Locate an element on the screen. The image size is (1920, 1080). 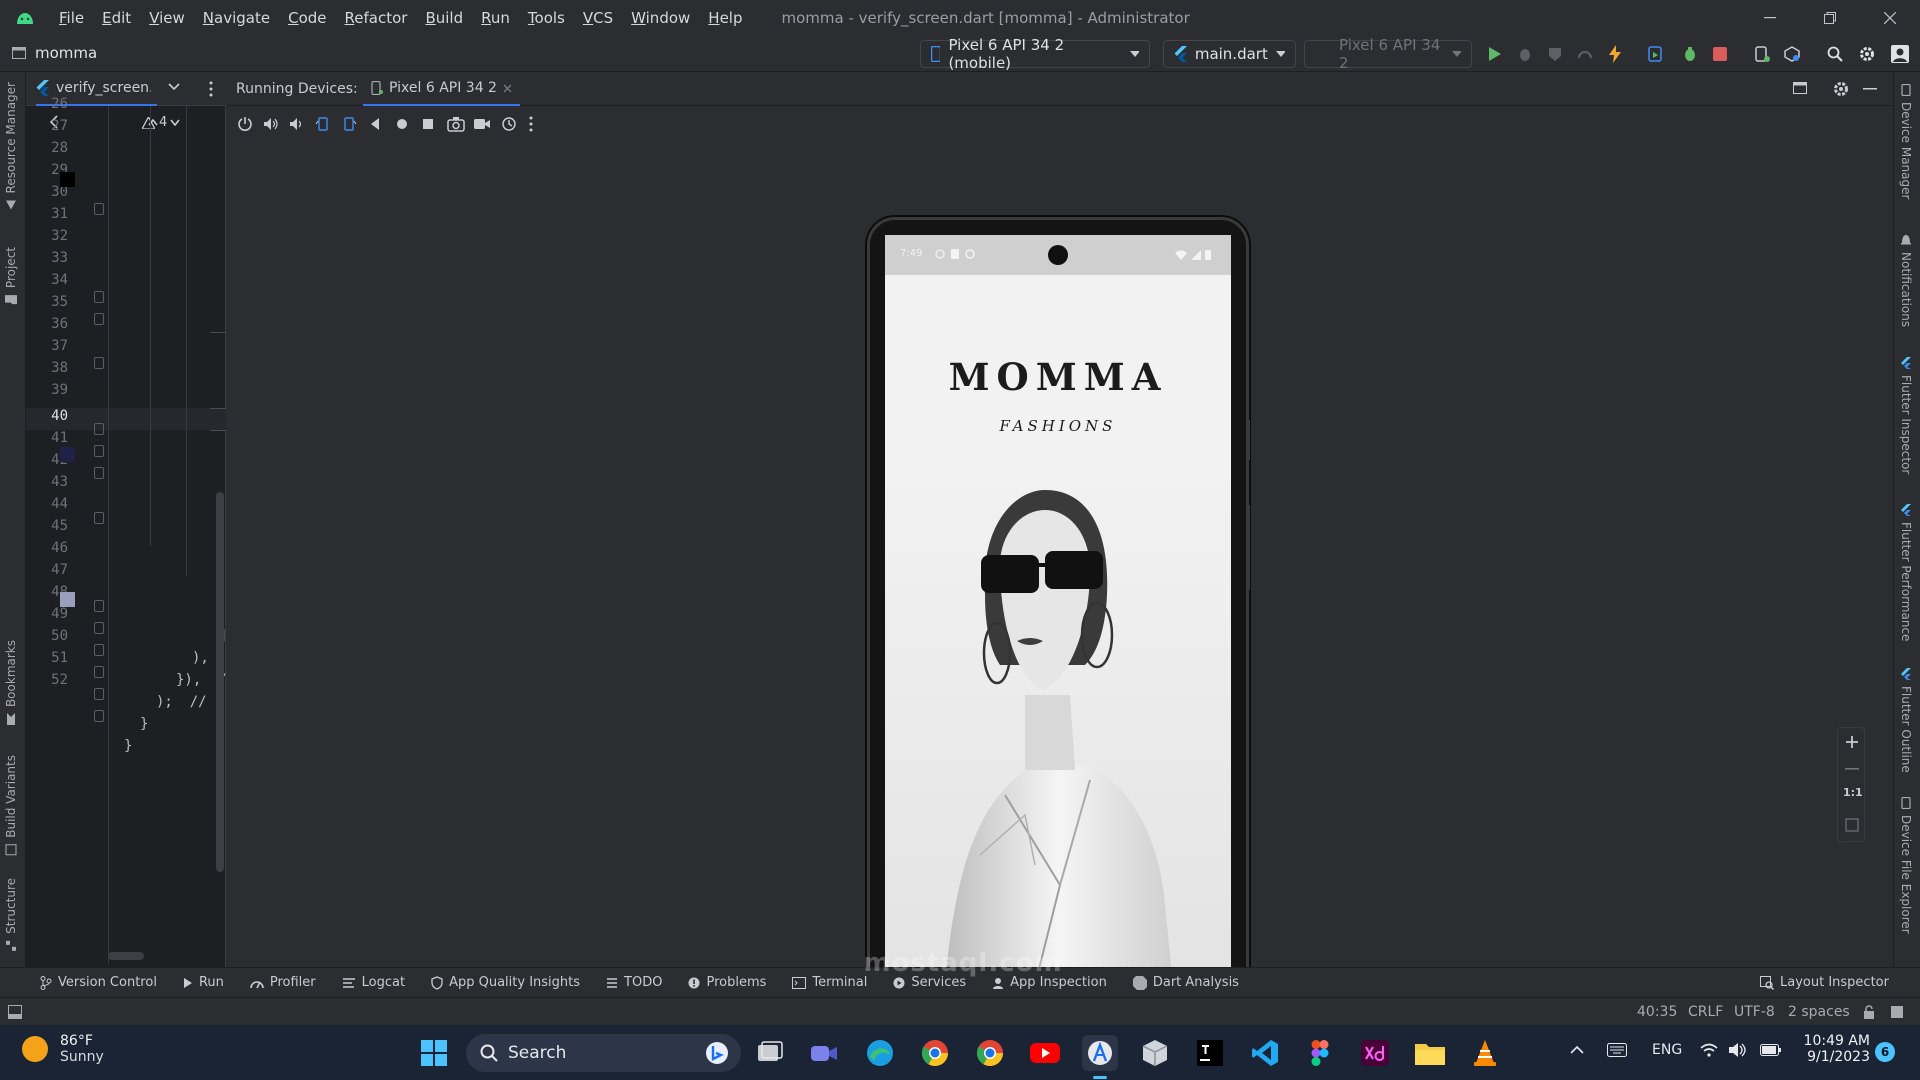
run-tool: Run is located at coordinates (203, 982).